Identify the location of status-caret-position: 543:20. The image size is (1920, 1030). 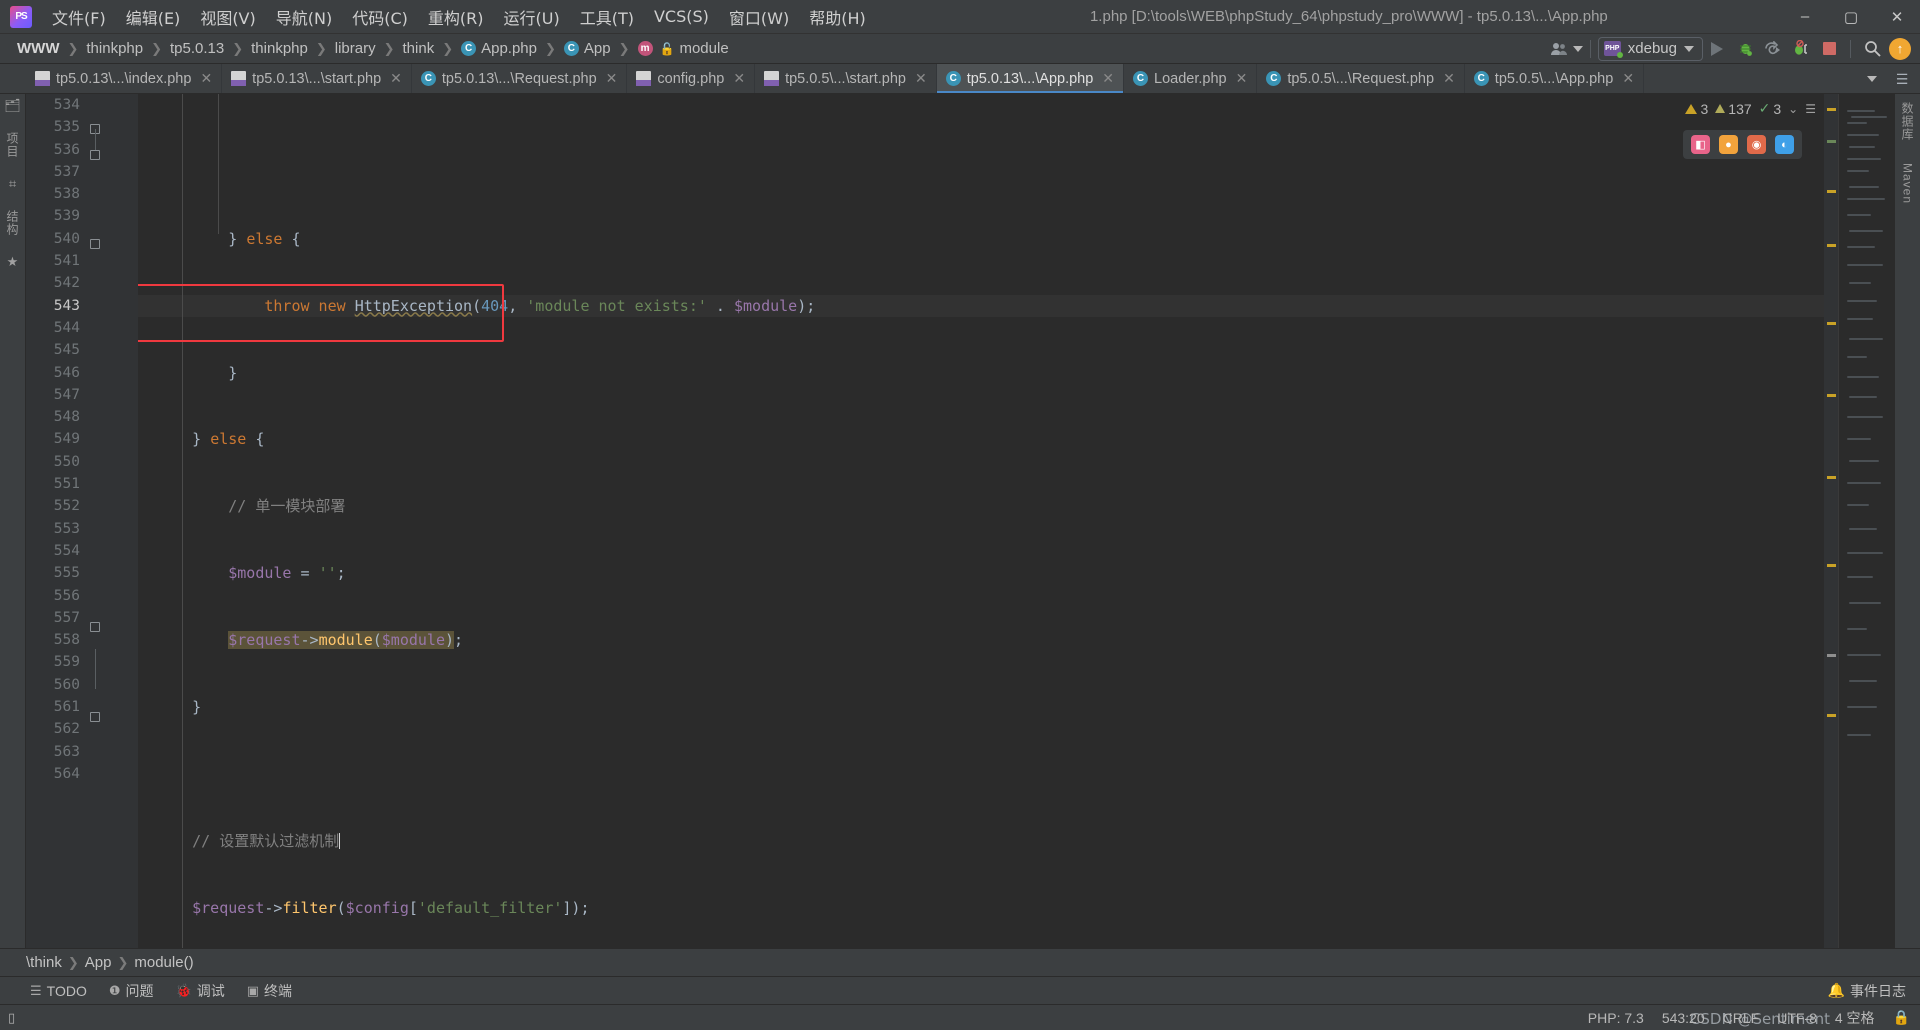
(1683, 1018).